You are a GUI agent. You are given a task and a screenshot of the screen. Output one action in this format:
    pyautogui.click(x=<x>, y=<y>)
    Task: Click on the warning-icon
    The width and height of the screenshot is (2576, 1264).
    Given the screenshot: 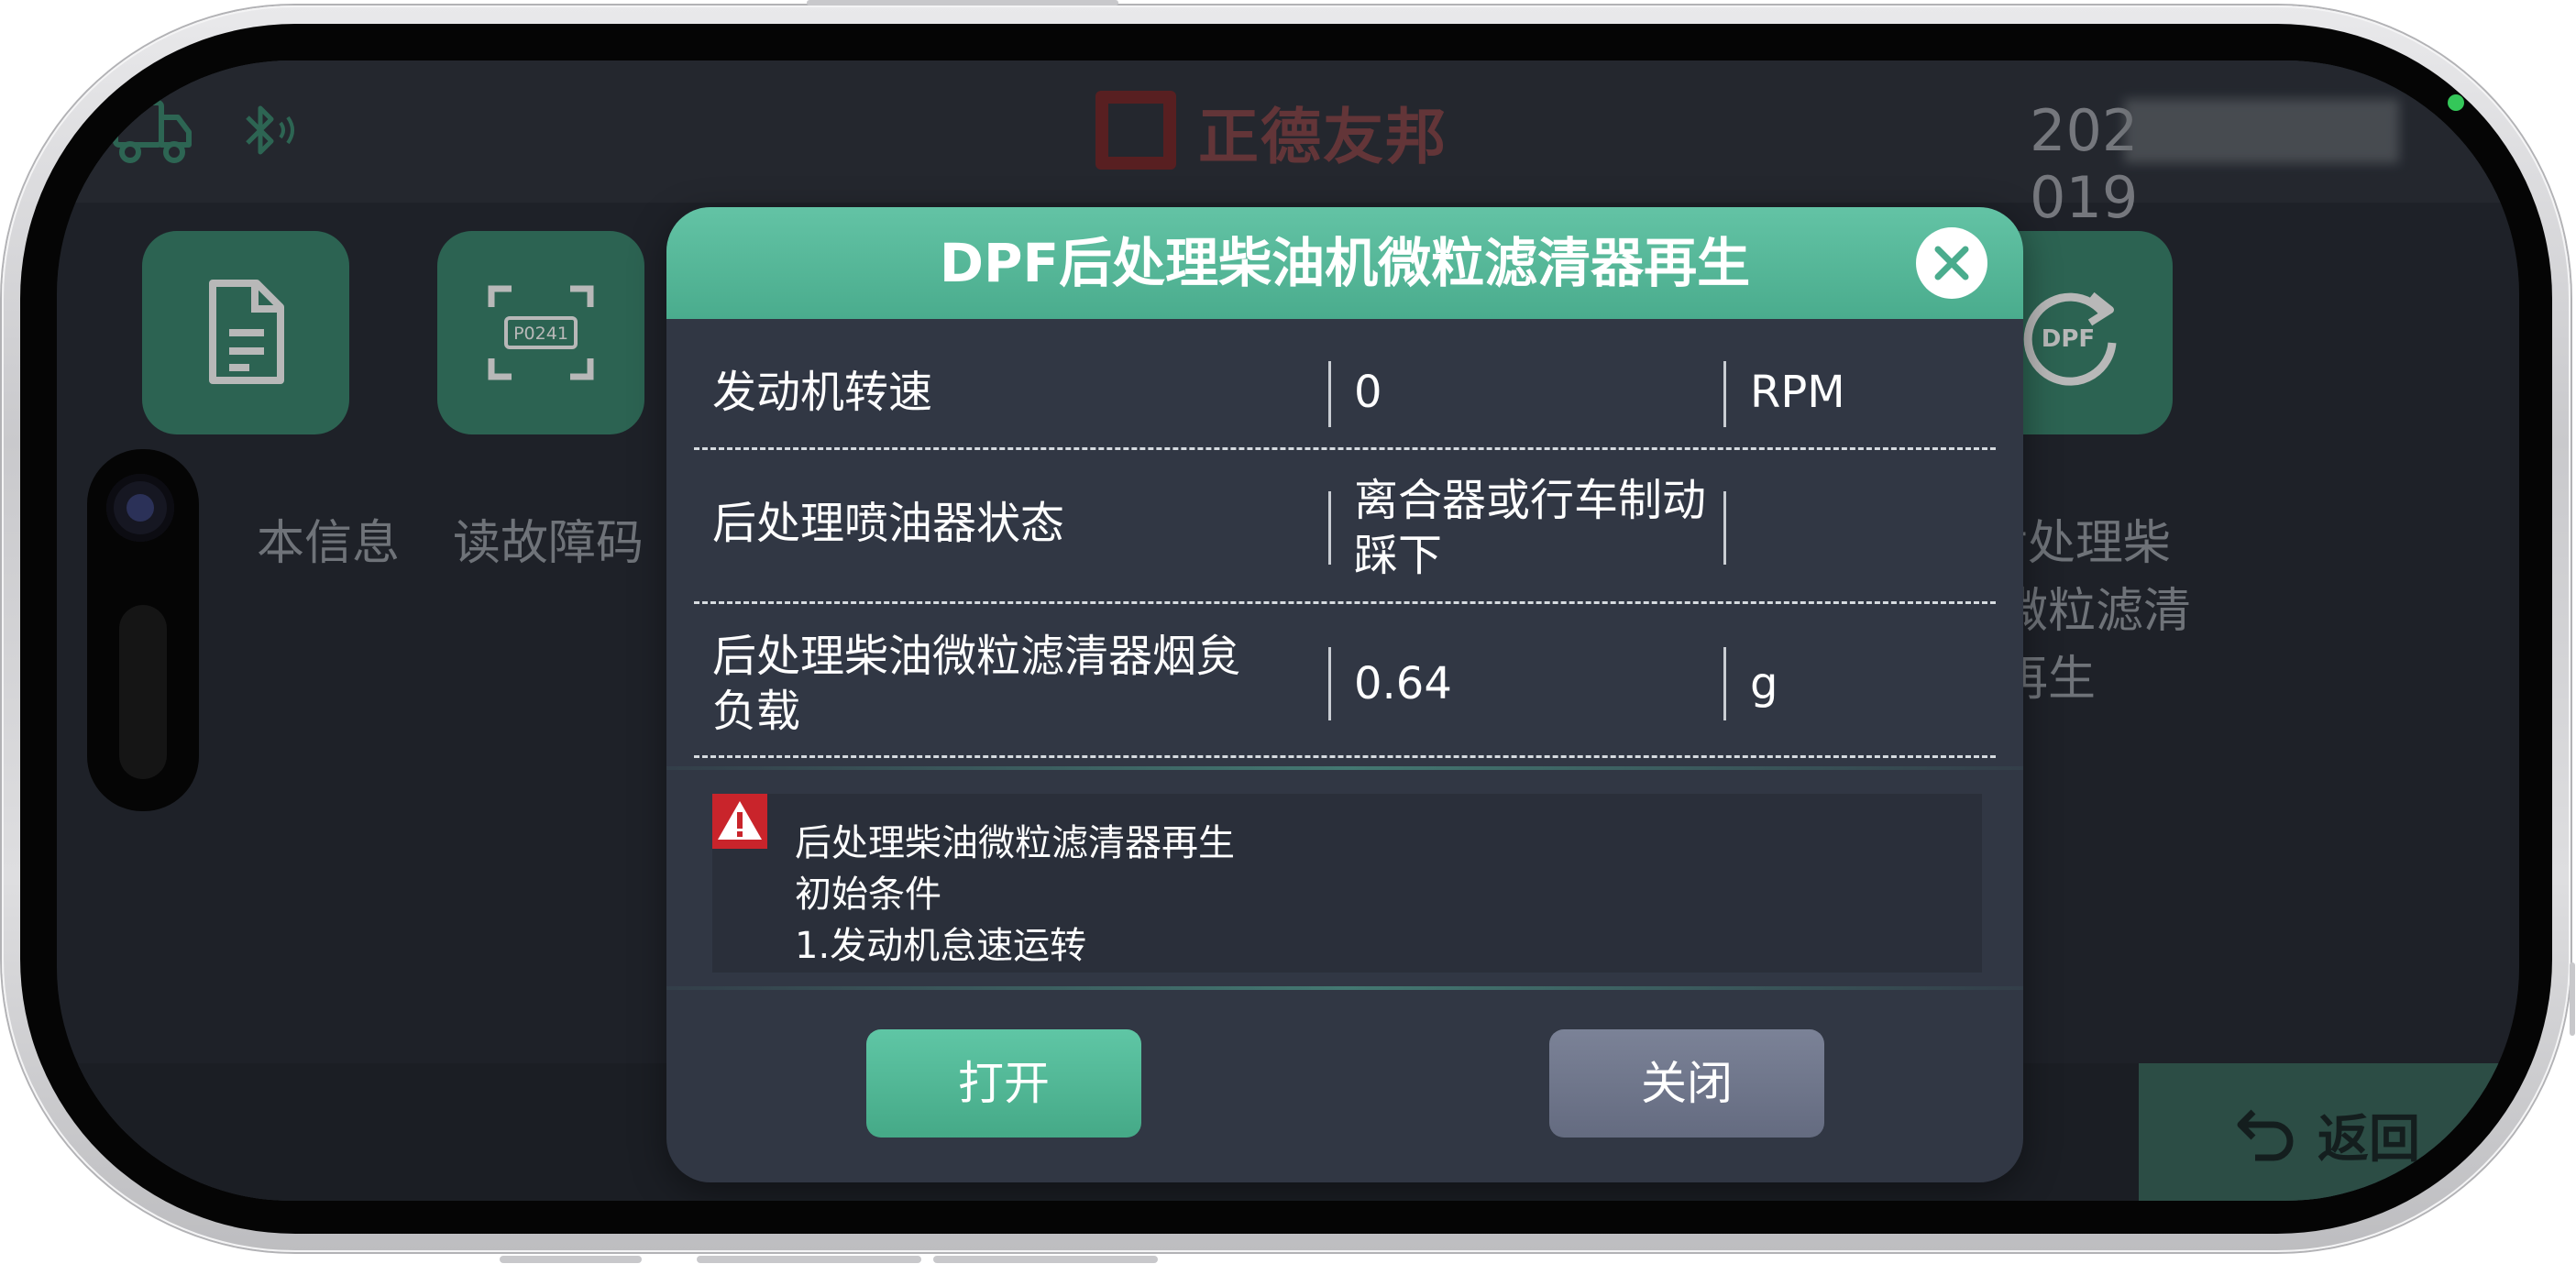 What is the action you would take?
    pyautogui.click(x=739, y=821)
    